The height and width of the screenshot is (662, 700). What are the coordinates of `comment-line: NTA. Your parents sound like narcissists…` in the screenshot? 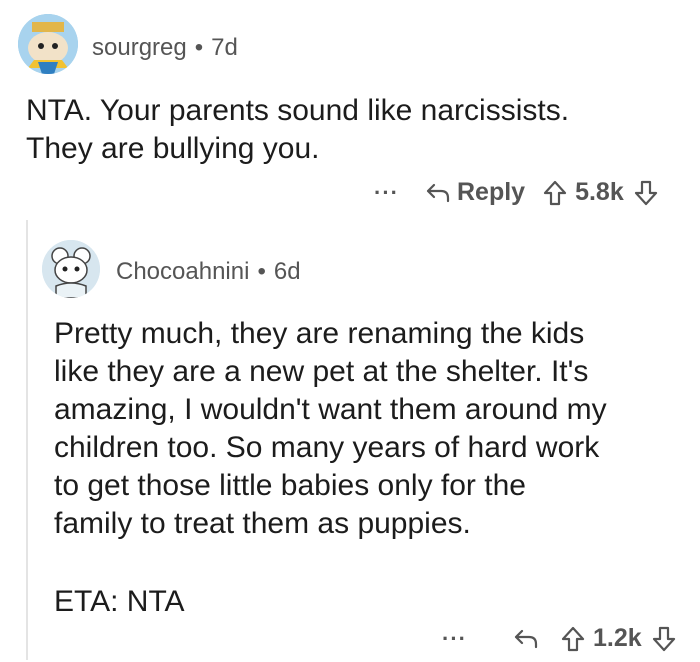 It's located at (298, 110).